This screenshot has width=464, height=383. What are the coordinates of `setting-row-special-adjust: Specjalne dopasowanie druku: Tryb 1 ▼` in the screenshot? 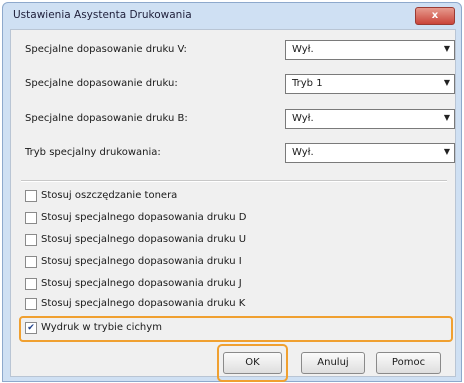 It's located at (239, 84).